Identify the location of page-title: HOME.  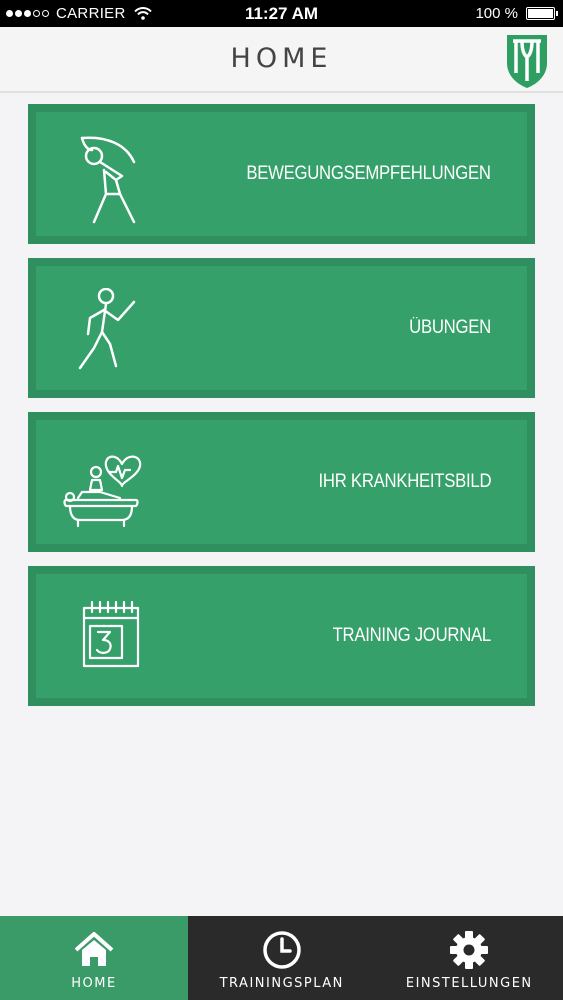
(281, 58).